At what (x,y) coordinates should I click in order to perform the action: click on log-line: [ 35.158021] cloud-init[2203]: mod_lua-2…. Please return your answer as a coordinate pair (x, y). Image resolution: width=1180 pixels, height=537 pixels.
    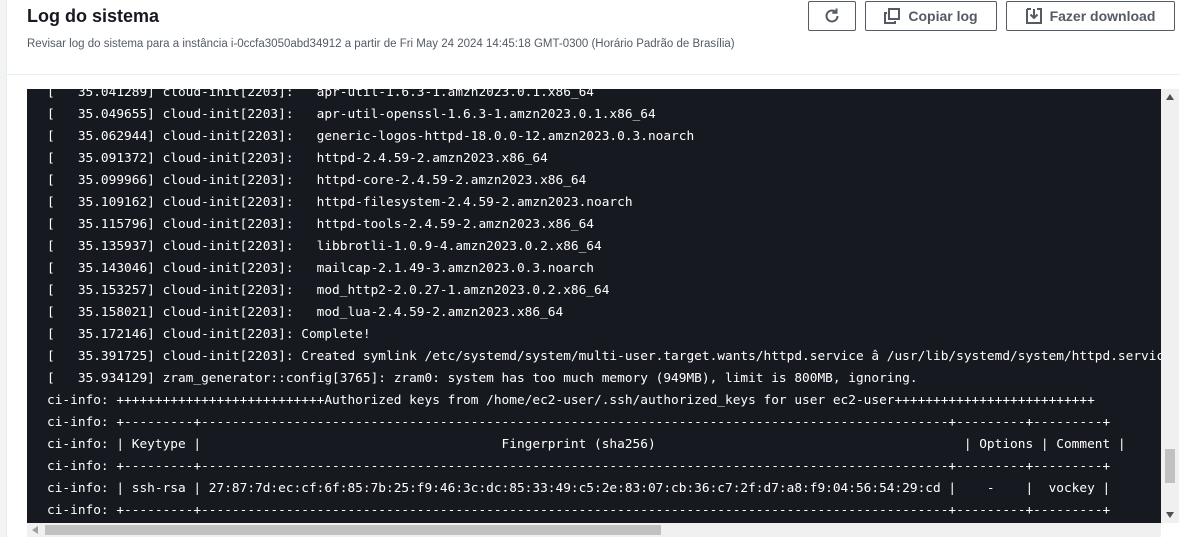
    Looking at the image, I should click on (305, 312).